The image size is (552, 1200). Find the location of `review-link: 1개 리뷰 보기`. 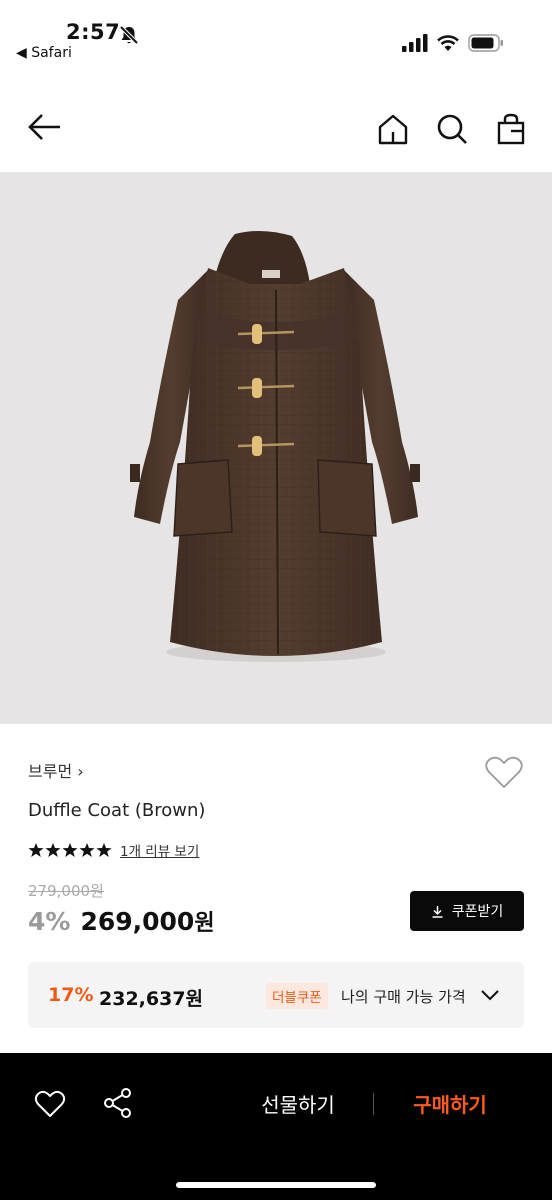

review-link: 1개 리뷰 보기 is located at coordinates (159, 850).